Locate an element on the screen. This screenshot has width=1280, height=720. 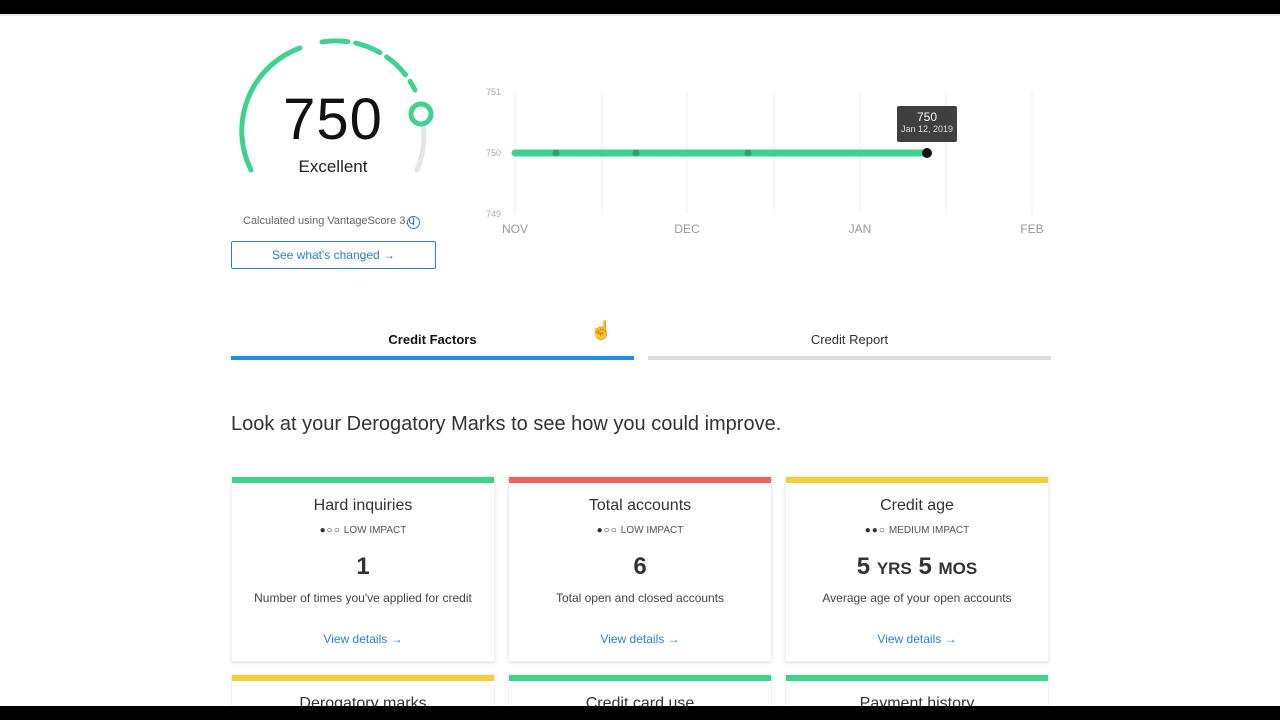
score-gauge: 750 Excellent is located at coordinates (334, 110).